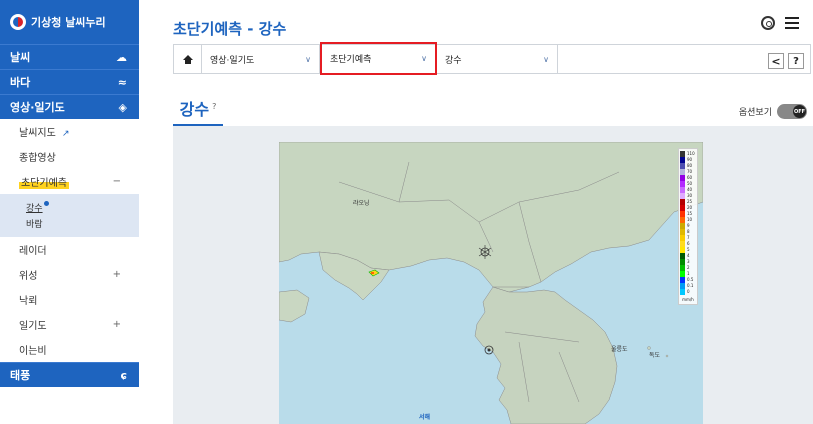  Describe the element at coordinates (46, 203) in the screenshot. I see `current-dot-icon` at that location.